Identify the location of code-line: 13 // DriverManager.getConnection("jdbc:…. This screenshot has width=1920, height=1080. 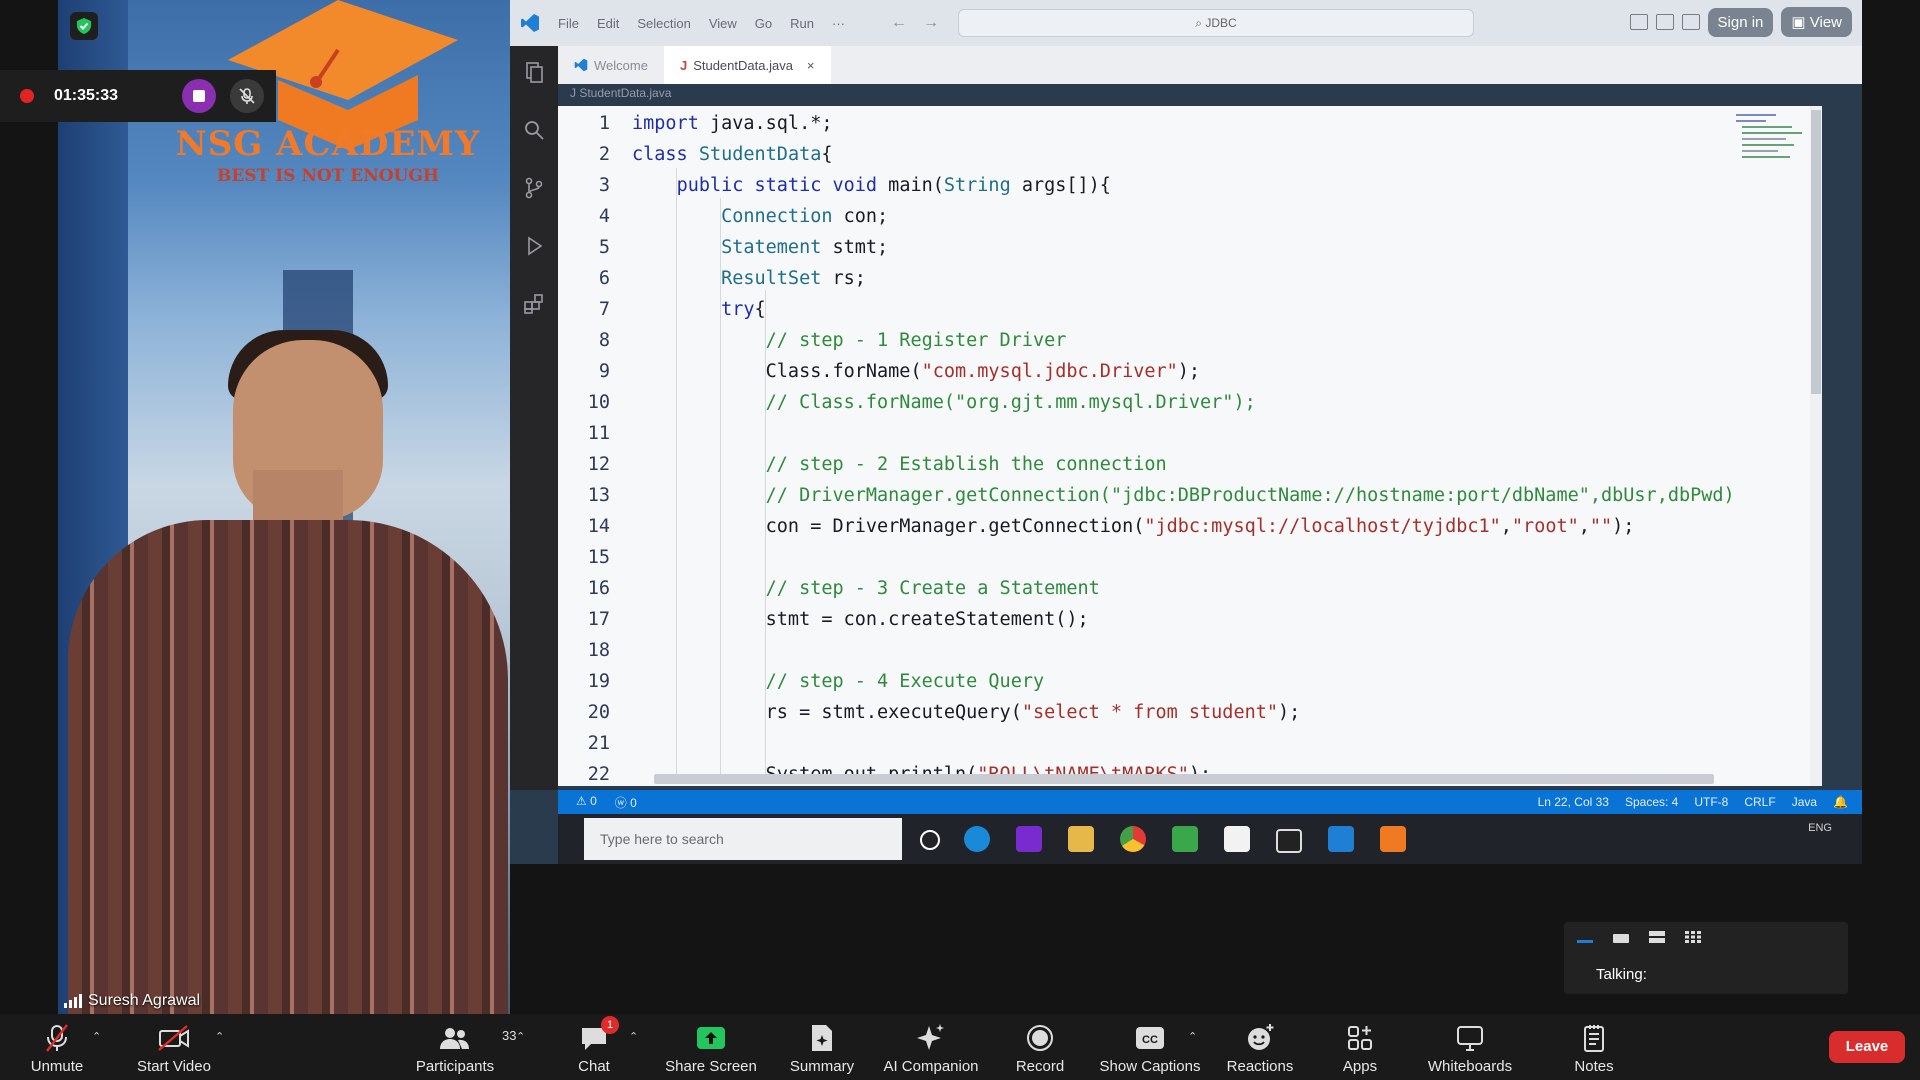
(1190, 495).